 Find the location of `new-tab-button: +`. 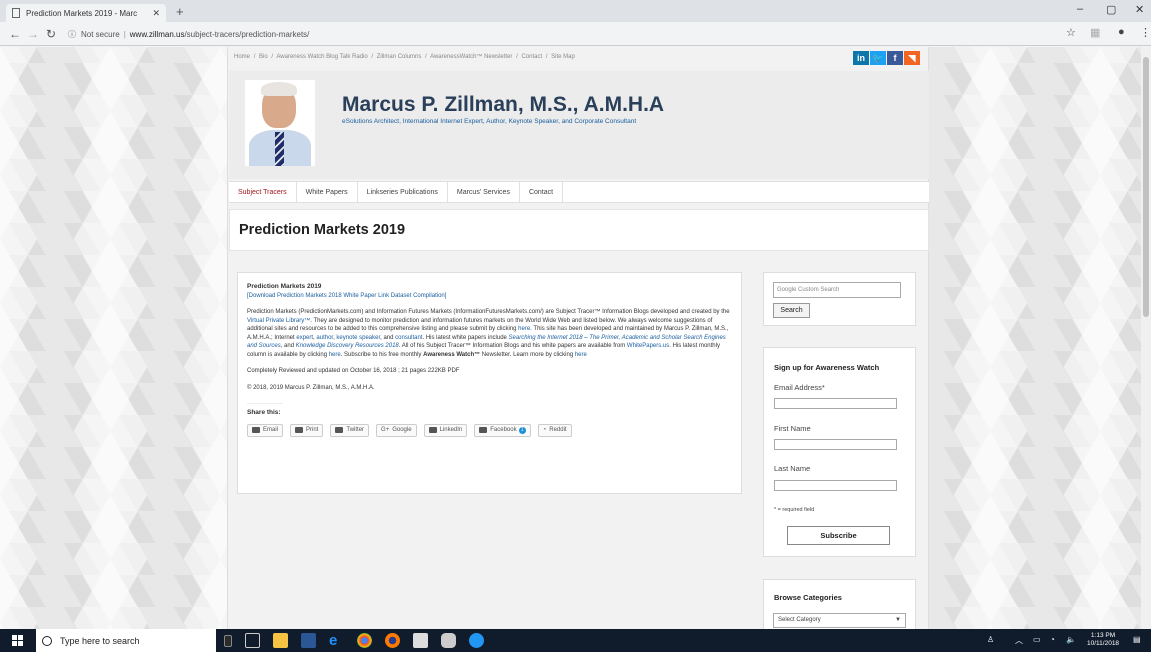

new-tab-button: + is located at coordinates (180, 11).